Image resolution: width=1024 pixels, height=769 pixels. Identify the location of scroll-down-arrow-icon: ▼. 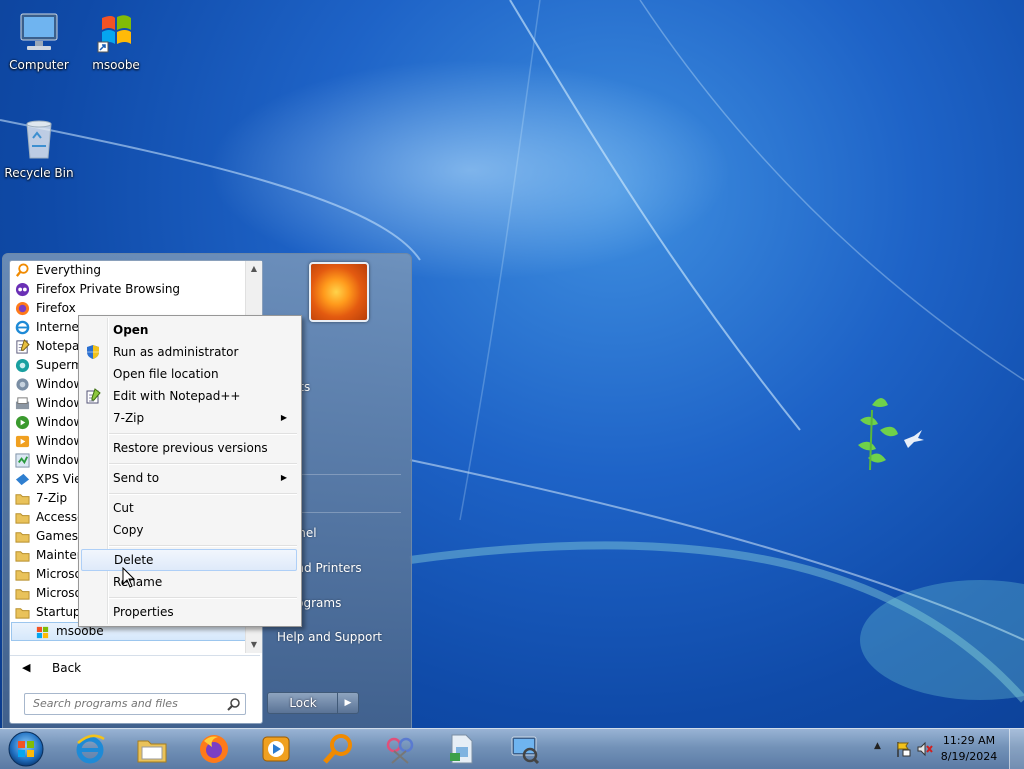
(254, 645).